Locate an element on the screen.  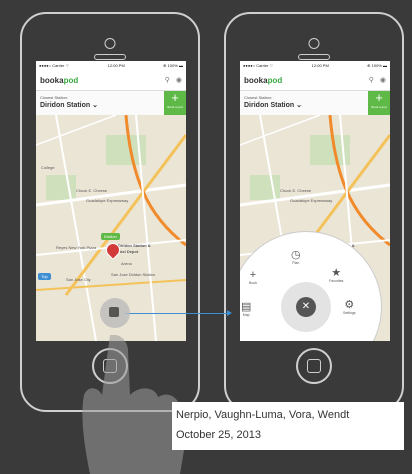
close-menu-button: ✕ is located at coordinates (306, 307).